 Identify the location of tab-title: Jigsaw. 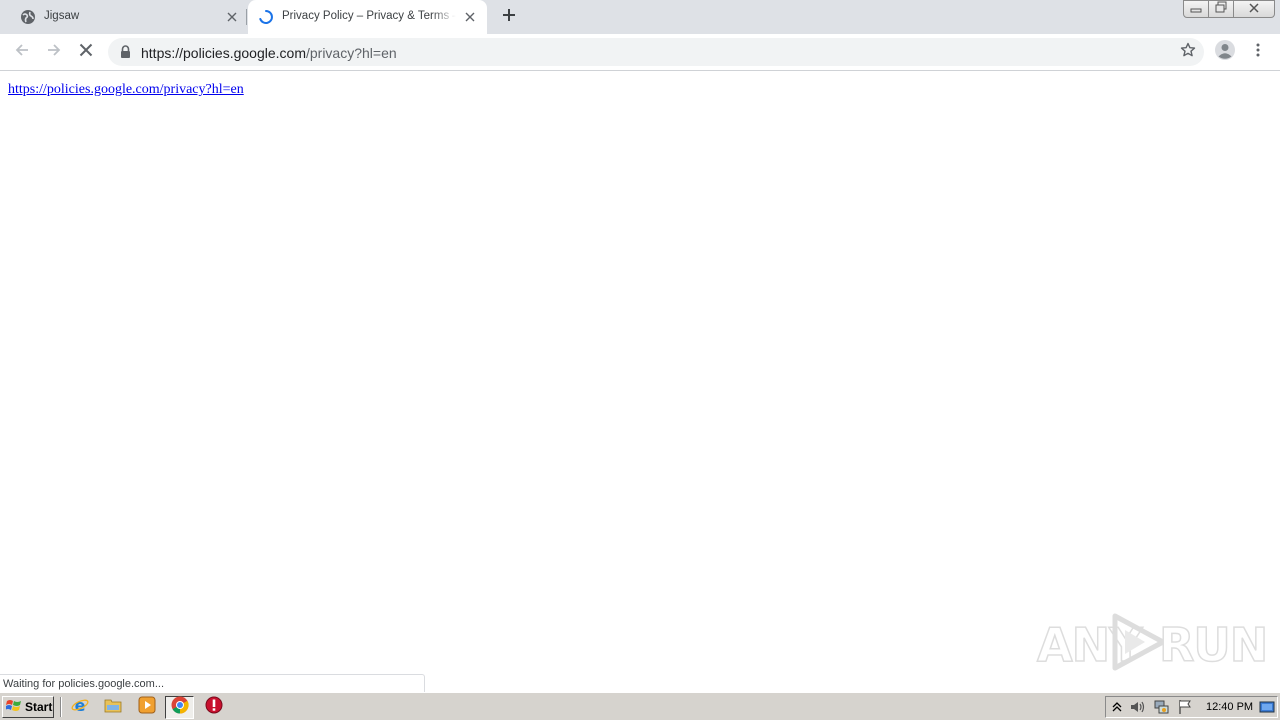
(62, 16).